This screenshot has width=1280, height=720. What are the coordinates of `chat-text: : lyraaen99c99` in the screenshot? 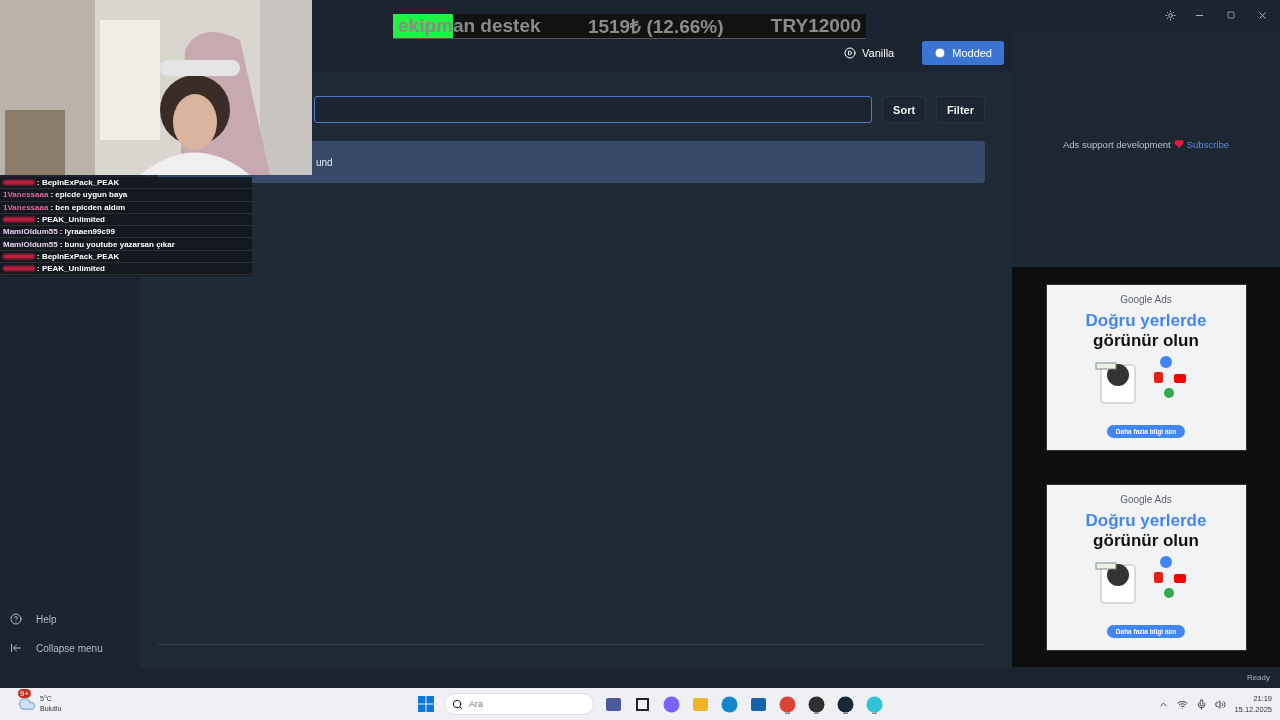 It's located at (87, 232).